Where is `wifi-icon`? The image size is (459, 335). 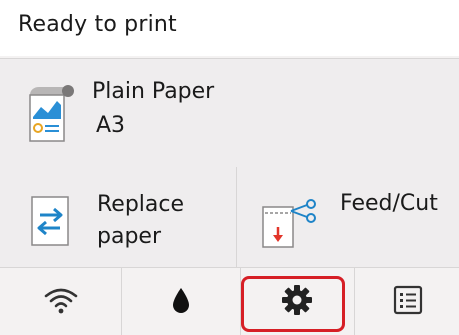 wifi-icon is located at coordinates (61, 302).